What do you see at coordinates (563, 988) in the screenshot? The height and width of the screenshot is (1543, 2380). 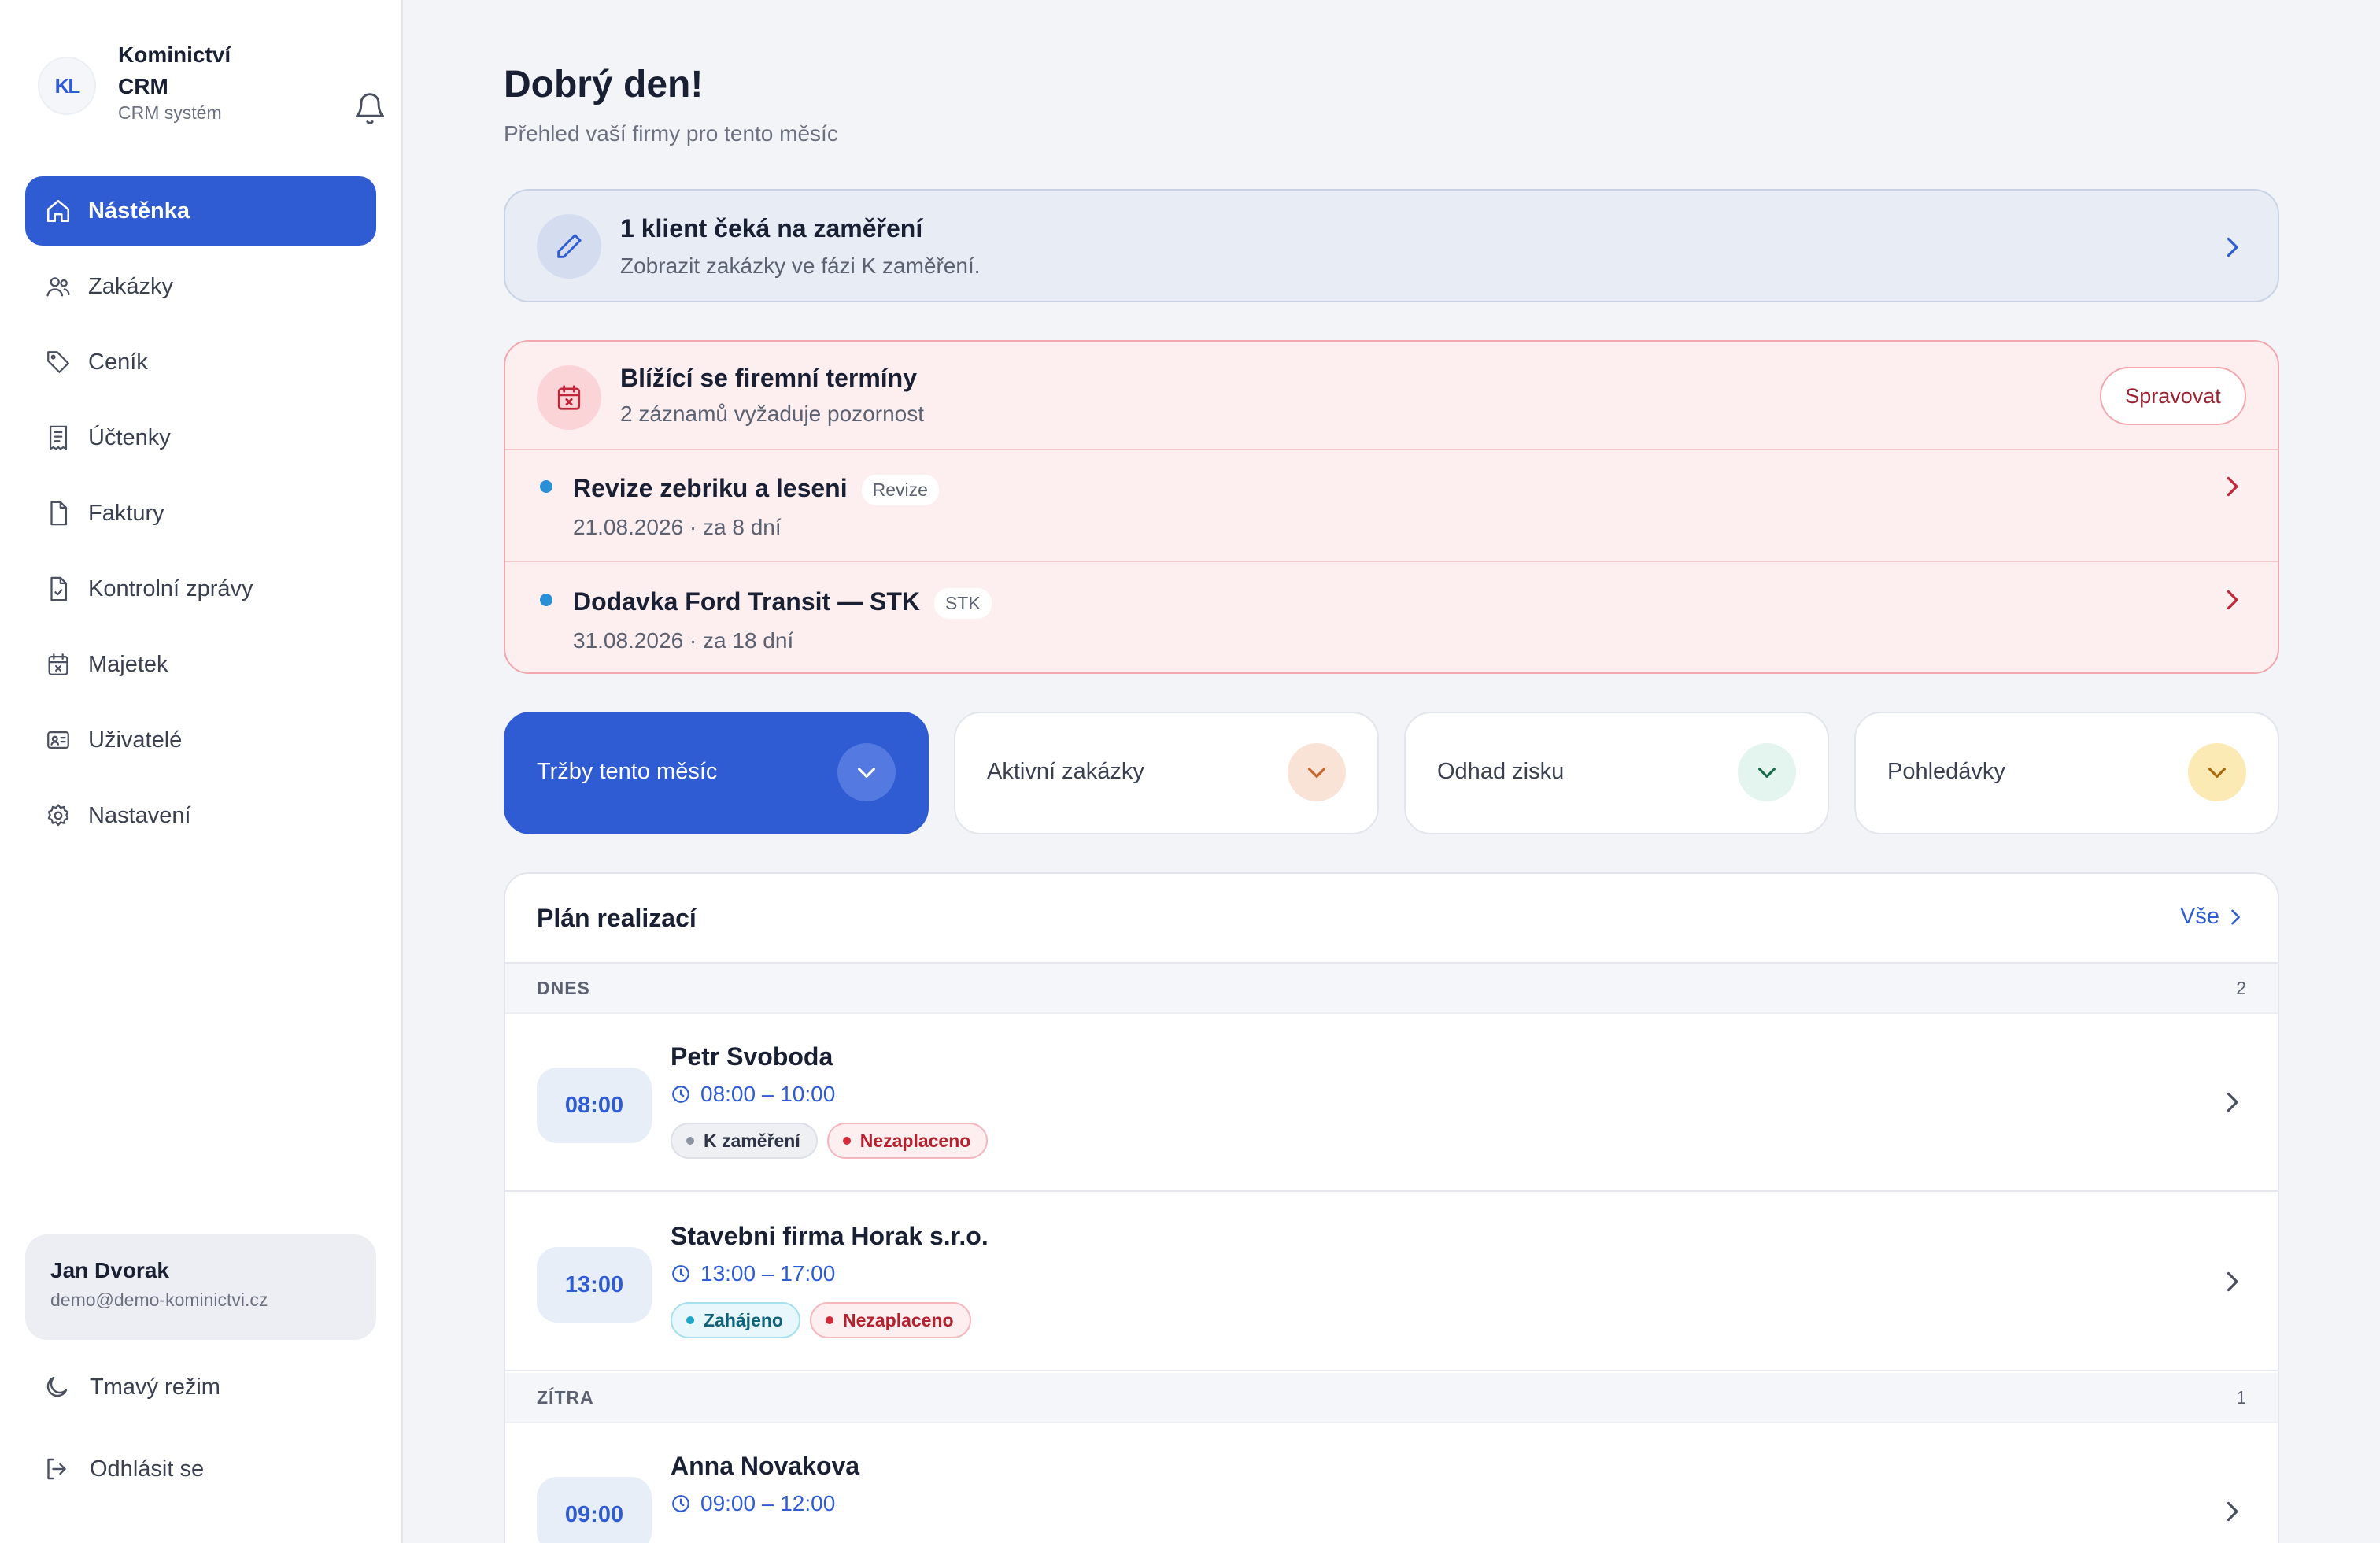 I see `day-label: DNES` at bounding box center [563, 988].